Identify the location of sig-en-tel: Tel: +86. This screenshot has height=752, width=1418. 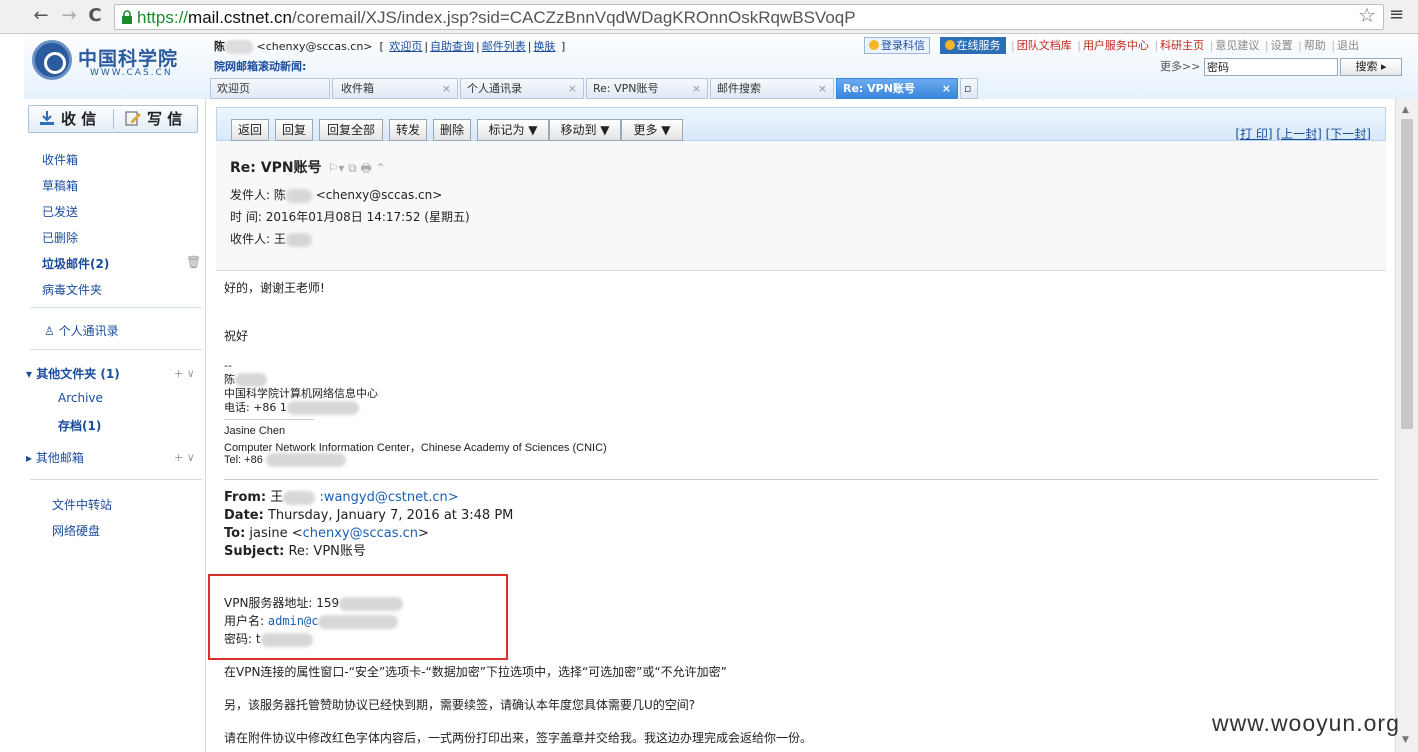
(285, 460).